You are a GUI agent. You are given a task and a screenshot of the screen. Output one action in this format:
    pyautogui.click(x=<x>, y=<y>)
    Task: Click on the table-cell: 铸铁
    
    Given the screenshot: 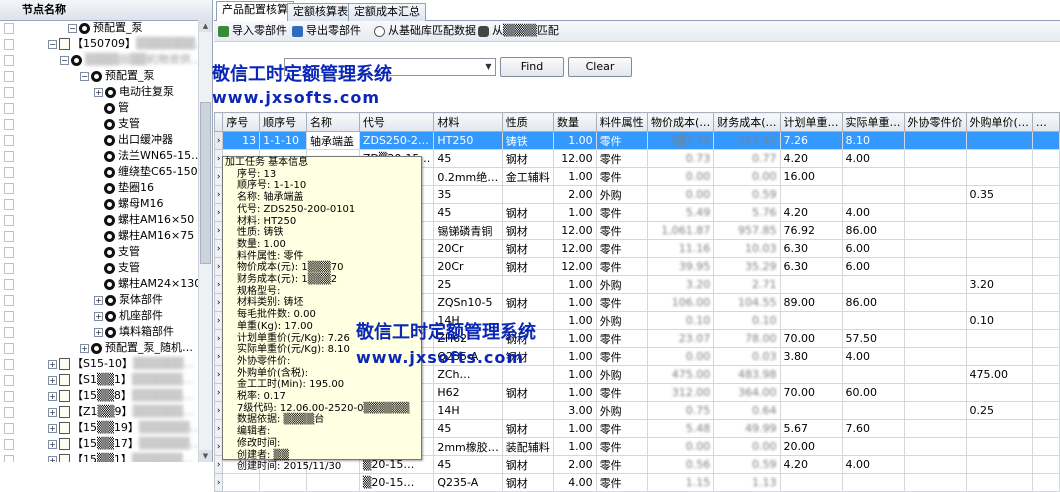 What is the action you would take?
    pyautogui.click(x=528, y=140)
    